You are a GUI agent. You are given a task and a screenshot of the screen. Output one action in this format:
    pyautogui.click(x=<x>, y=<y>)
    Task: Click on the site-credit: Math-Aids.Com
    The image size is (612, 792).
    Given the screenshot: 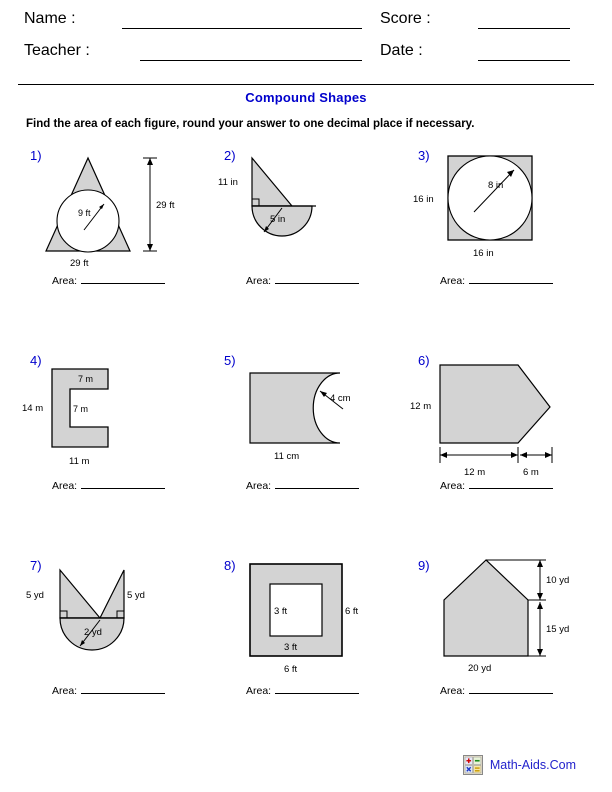 What is the action you would take?
    pyautogui.click(x=519, y=765)
    